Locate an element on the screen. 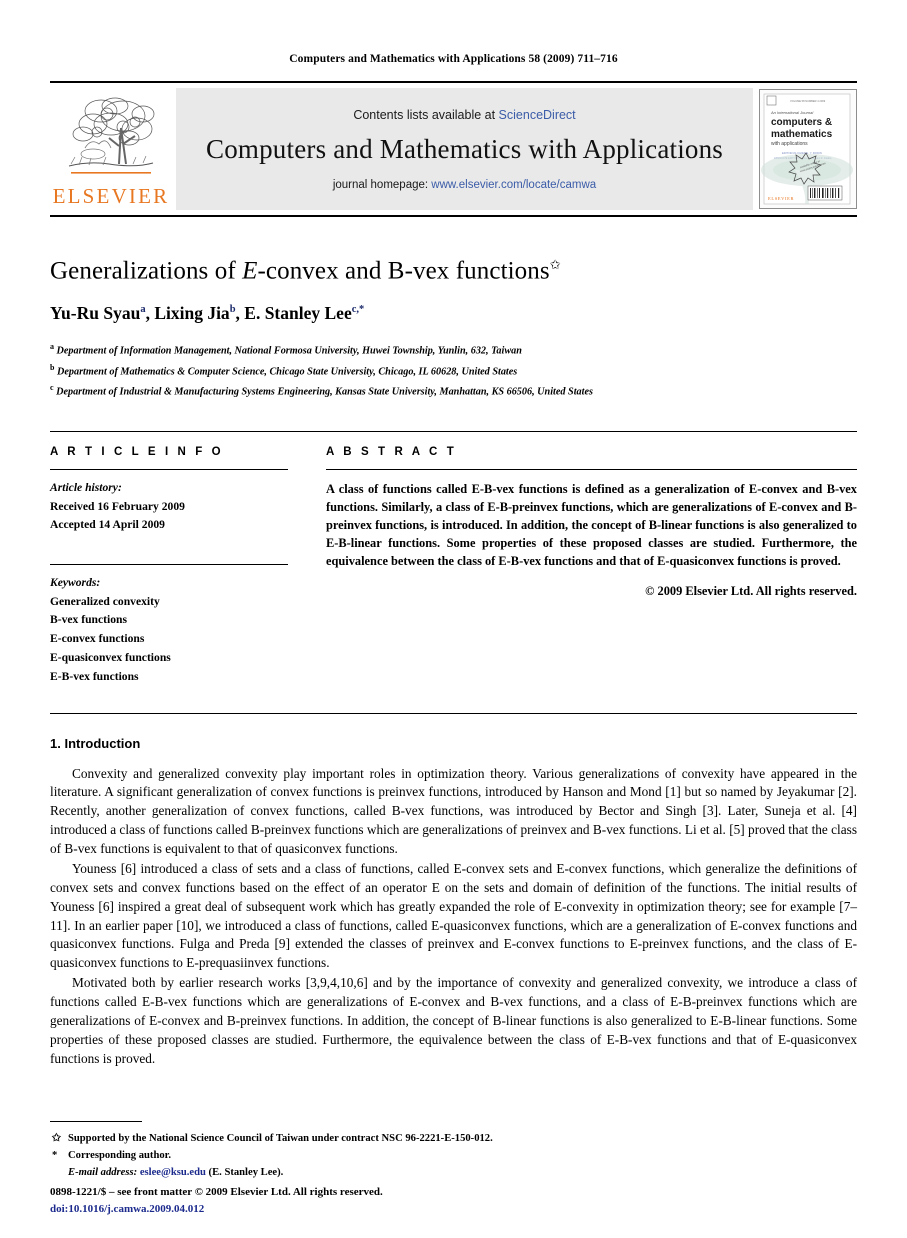 The height and width of the screenshot is (1238, 907). author-2: Lixing Jia is located at coordinates (192, 313).